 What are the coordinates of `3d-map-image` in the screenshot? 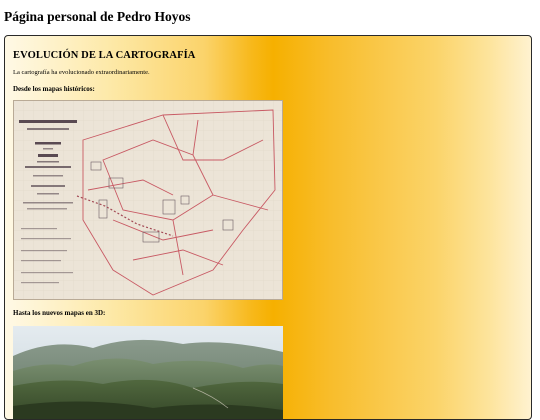 It's located at (148, 372).